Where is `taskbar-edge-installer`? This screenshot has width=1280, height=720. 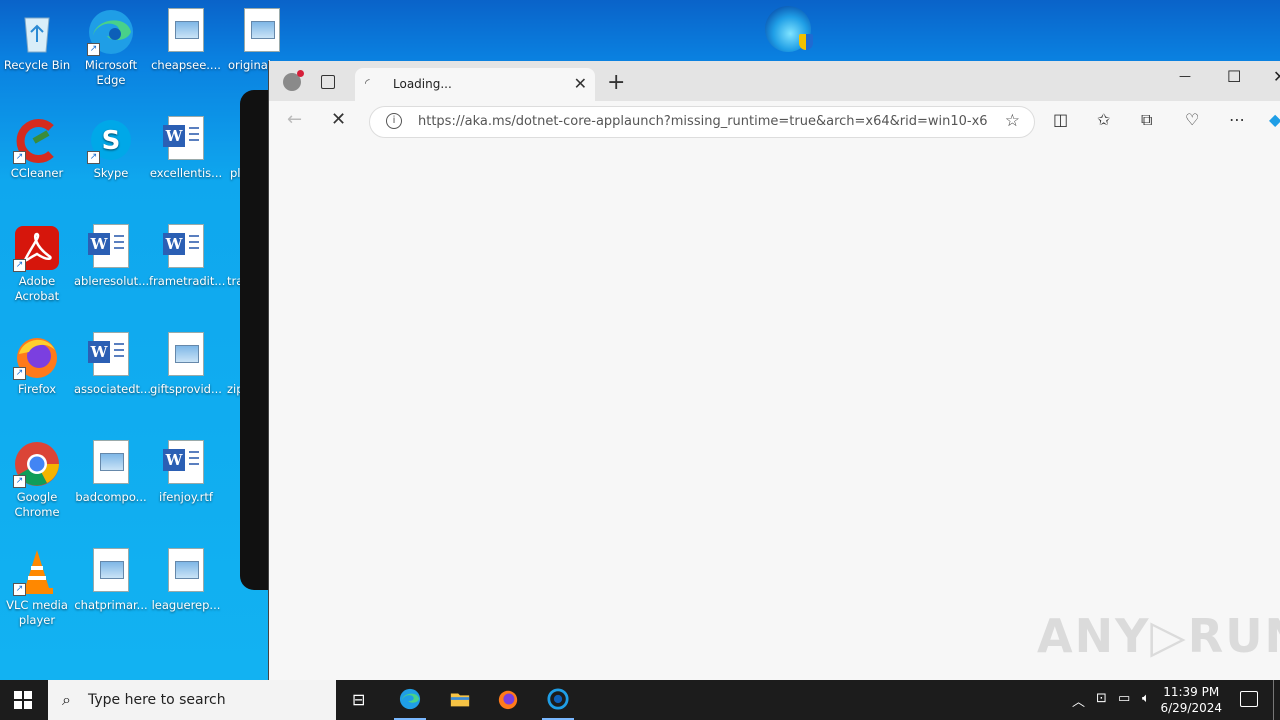 taskbar-edge-installer is located at coordinates (558, 700).